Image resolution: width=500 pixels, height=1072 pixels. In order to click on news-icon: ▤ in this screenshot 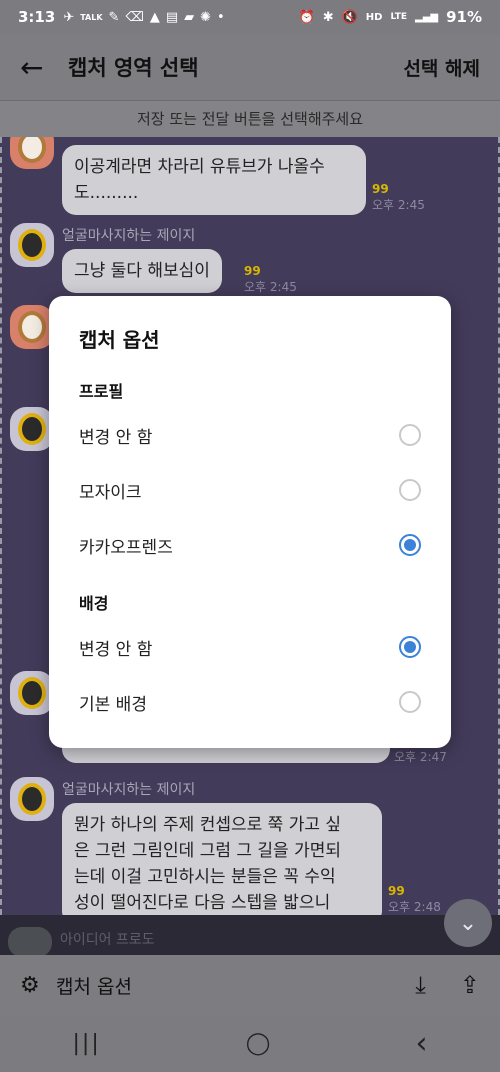, I will do `click(172, 17)`.